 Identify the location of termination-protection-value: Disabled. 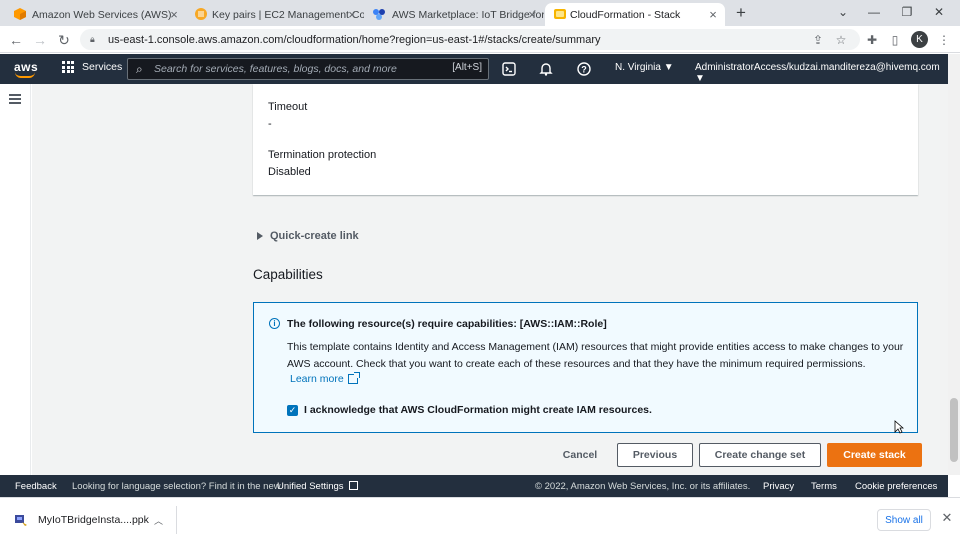
(289, 172).